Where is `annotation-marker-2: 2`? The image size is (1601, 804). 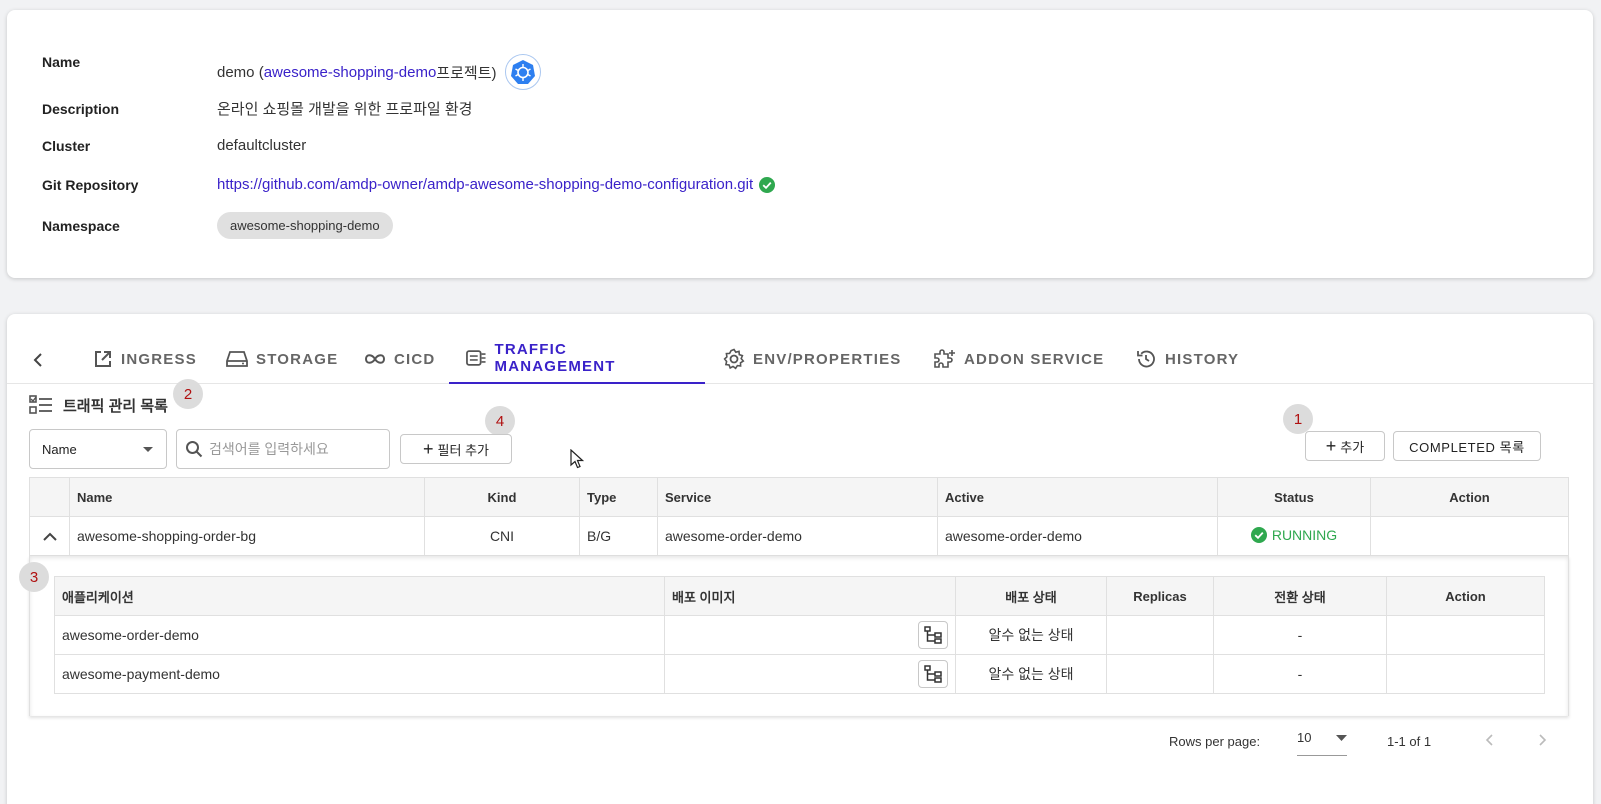
annotation-marker-2: 2 is located at coordinates (188, 394).